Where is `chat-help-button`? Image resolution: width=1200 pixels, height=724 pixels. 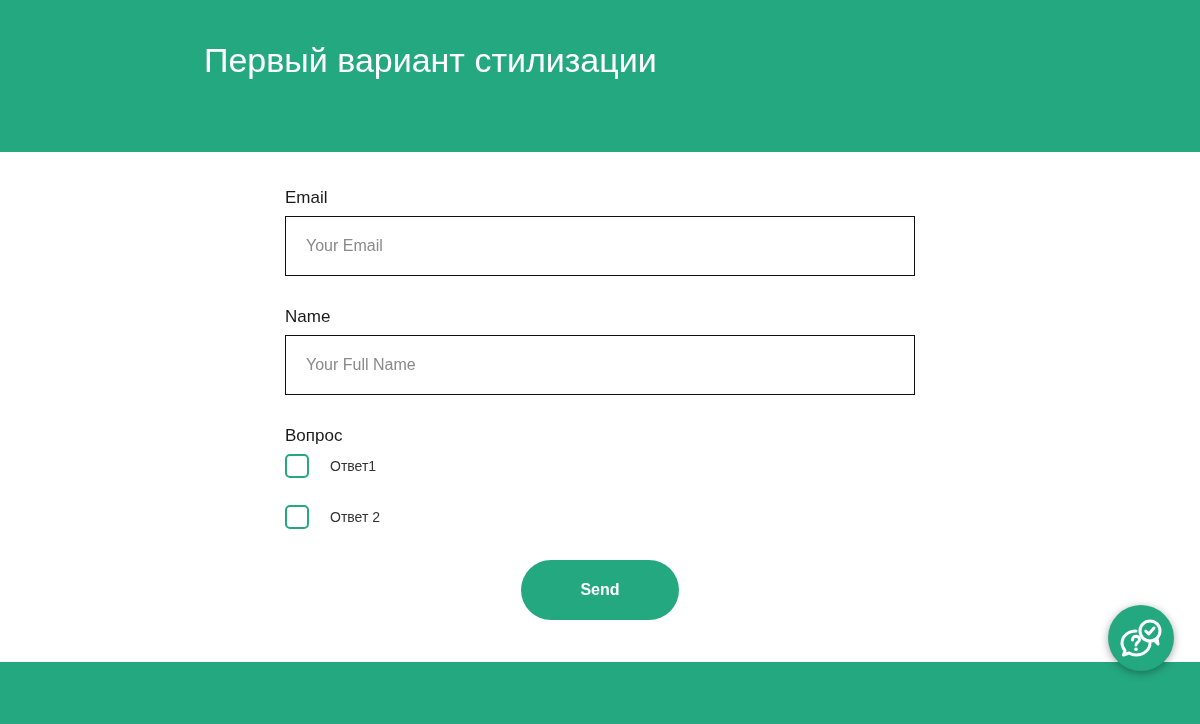
chat-help-button is located at coordinates (1141, 638).